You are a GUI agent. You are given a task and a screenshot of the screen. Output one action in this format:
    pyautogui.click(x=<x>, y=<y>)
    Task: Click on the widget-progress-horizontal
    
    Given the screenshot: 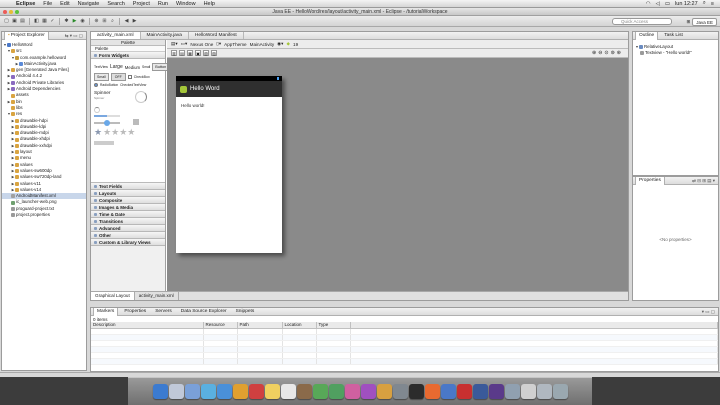 What is the action you would take?
    pyautogui.click(x=107, y=116)
    